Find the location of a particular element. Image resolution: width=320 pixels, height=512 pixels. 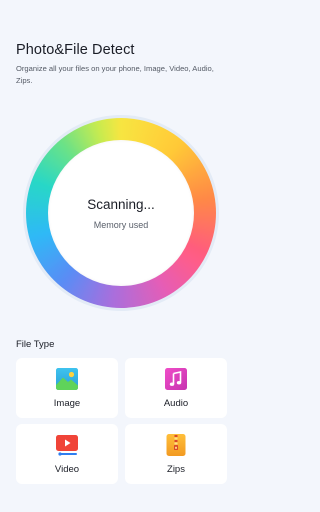

music-note-icon is located at coordinates (176, 379).